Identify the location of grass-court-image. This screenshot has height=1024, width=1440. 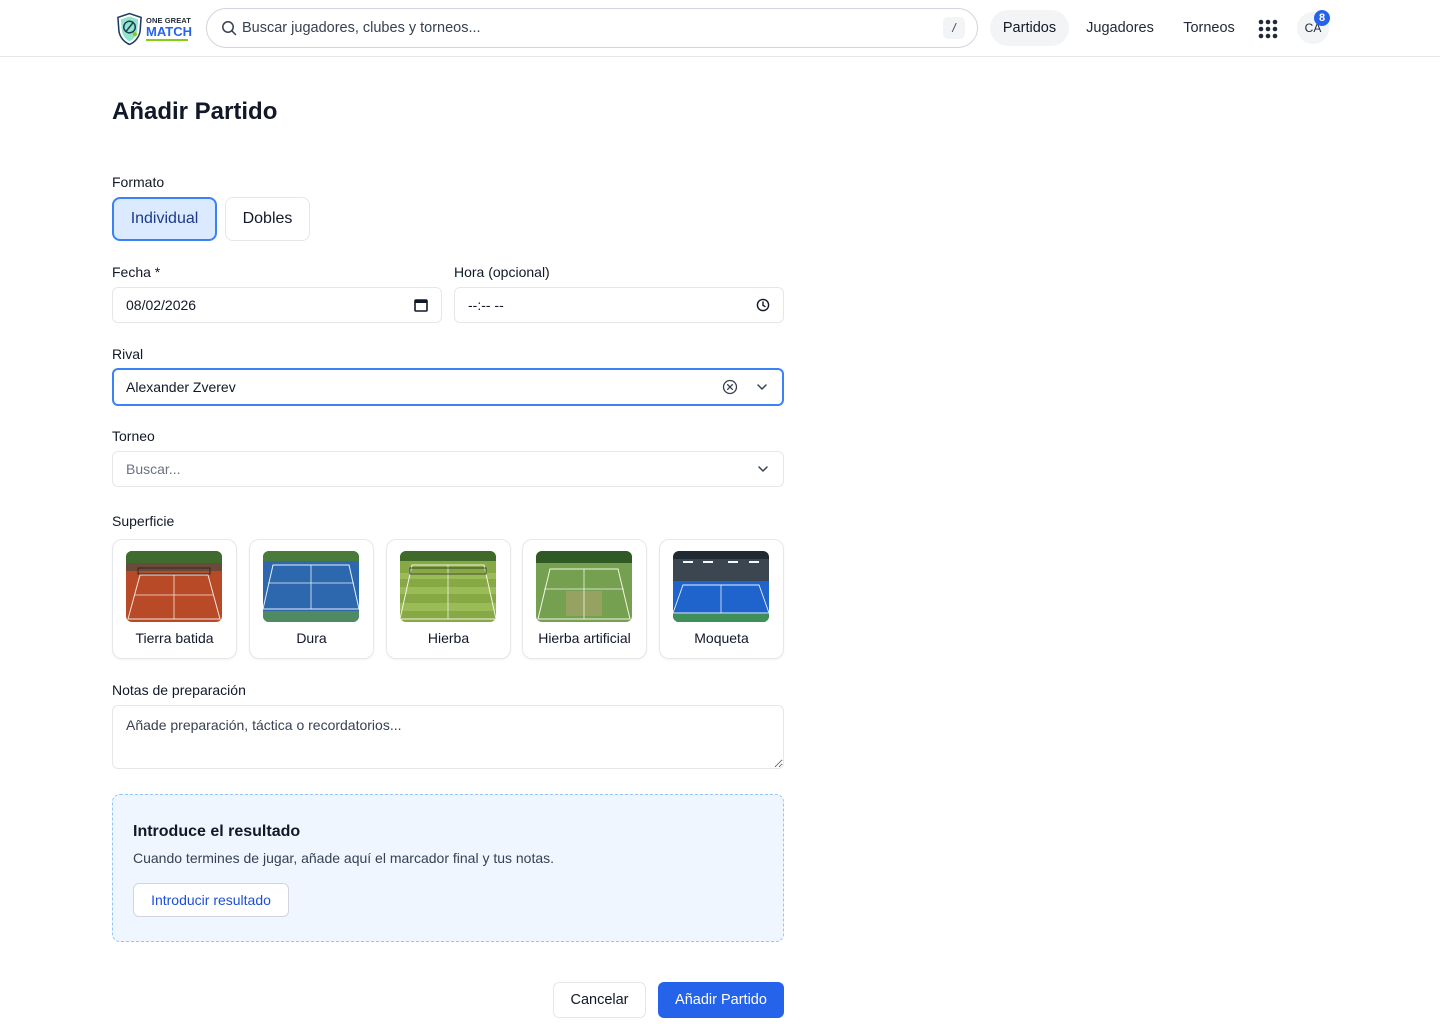
(448, 586).